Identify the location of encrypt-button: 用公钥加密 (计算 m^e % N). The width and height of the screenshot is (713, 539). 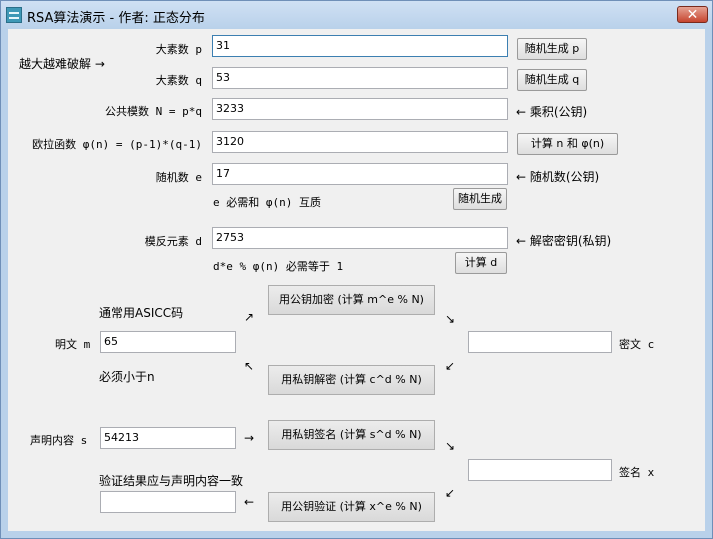
(351, 300).